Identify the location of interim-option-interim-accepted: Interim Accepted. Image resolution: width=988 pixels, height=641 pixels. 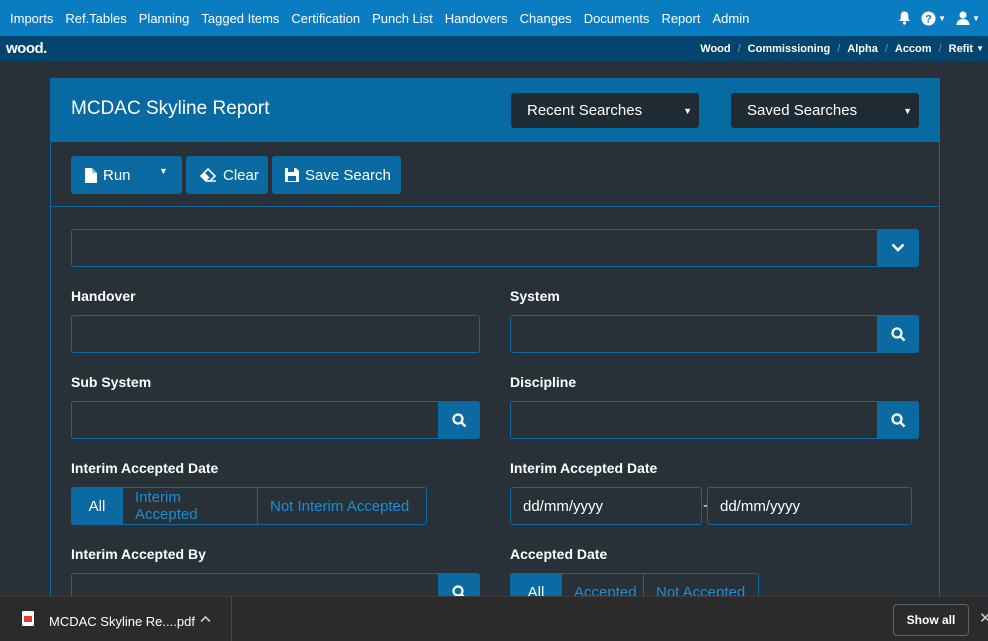
(190, 506).